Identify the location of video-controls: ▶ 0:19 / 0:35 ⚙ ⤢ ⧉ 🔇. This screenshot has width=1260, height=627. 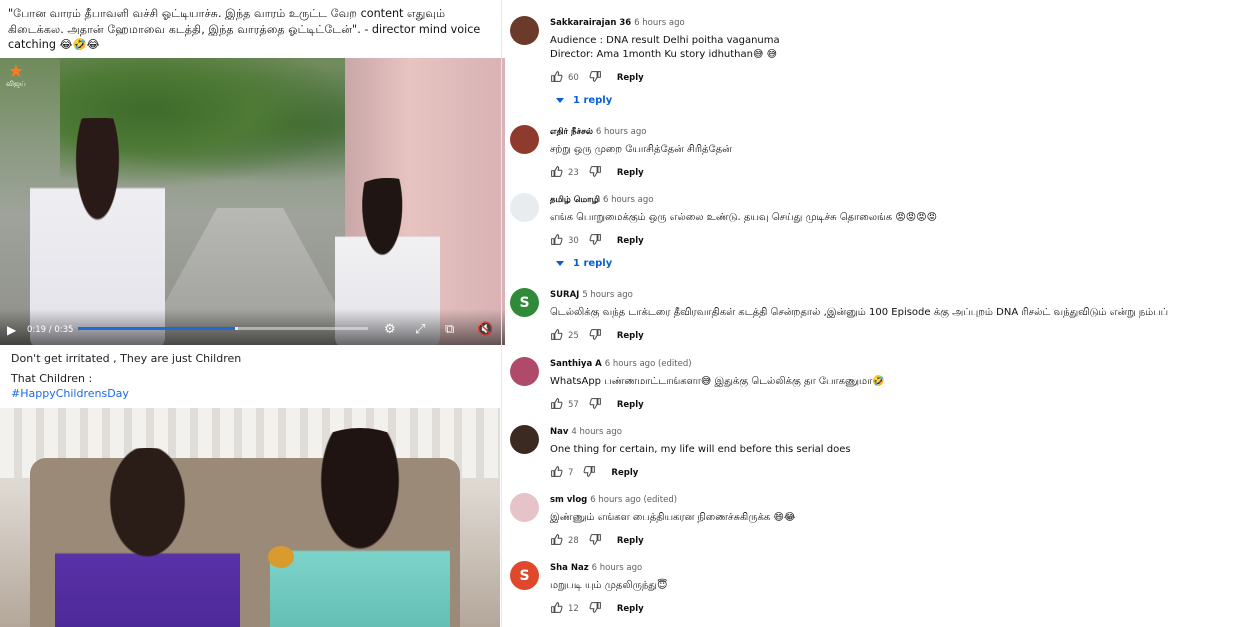
(252, 327).